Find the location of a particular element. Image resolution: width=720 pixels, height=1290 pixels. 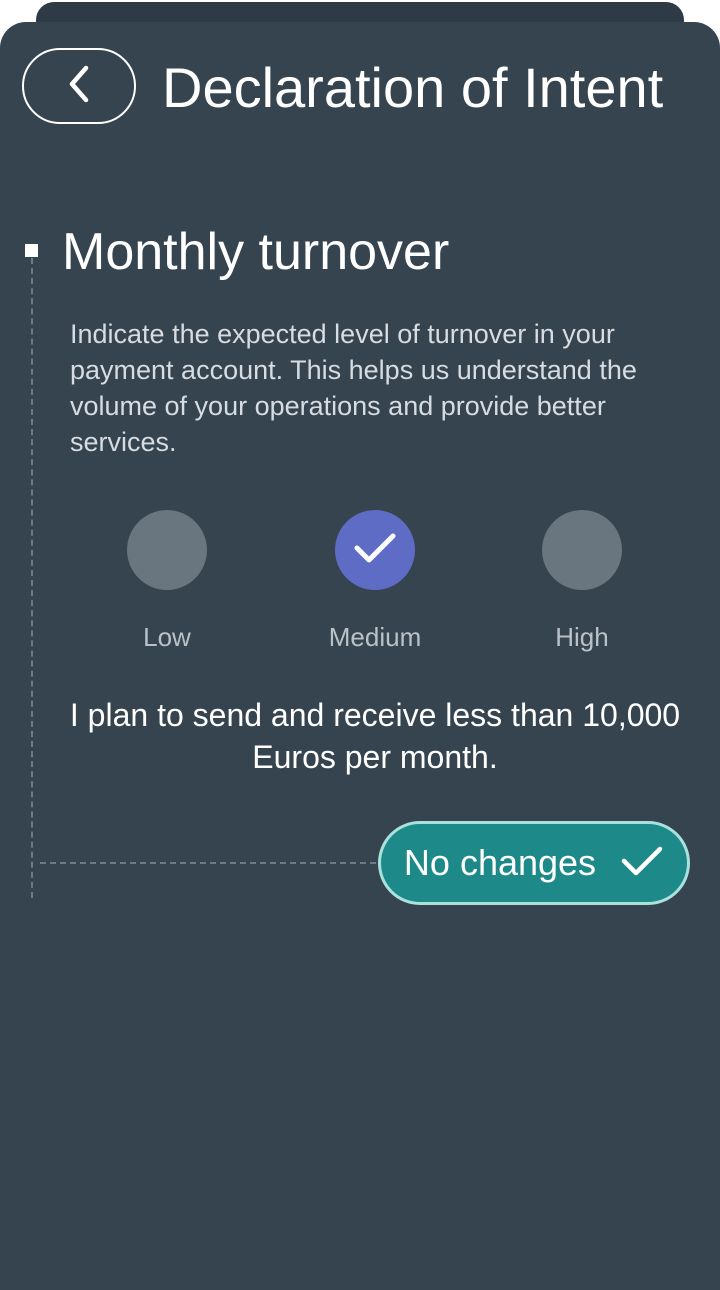

option-high-label: High is located at coordinates (582, 637).